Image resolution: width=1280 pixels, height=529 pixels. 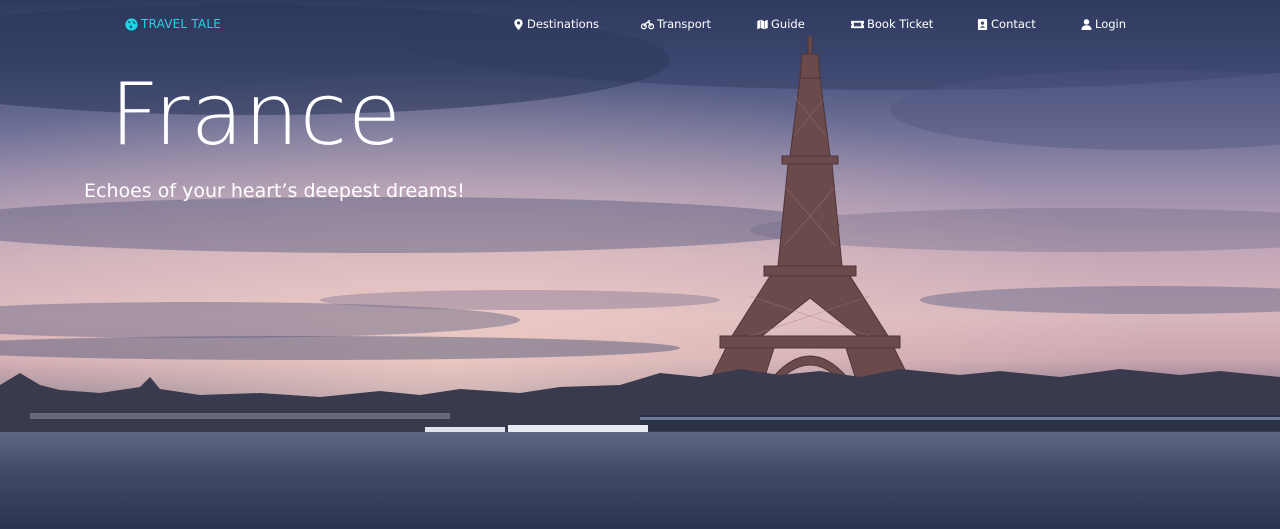 What do you see at coordinates (788, 24) in the screenshot?
I see `nav-guide-label: Guide` at bounding box center [788, 24].